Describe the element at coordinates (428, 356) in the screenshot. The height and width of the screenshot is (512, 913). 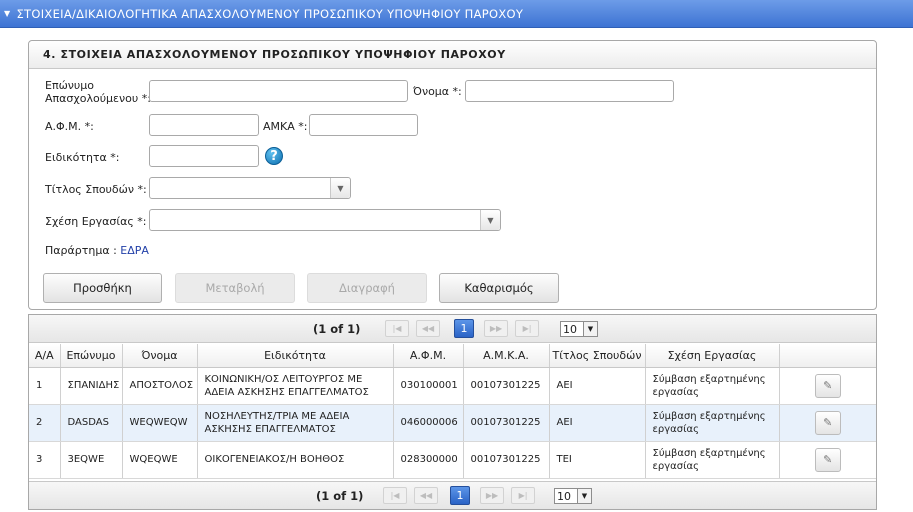
I see `col-afm: Α.Φ.Μ.` at that location.